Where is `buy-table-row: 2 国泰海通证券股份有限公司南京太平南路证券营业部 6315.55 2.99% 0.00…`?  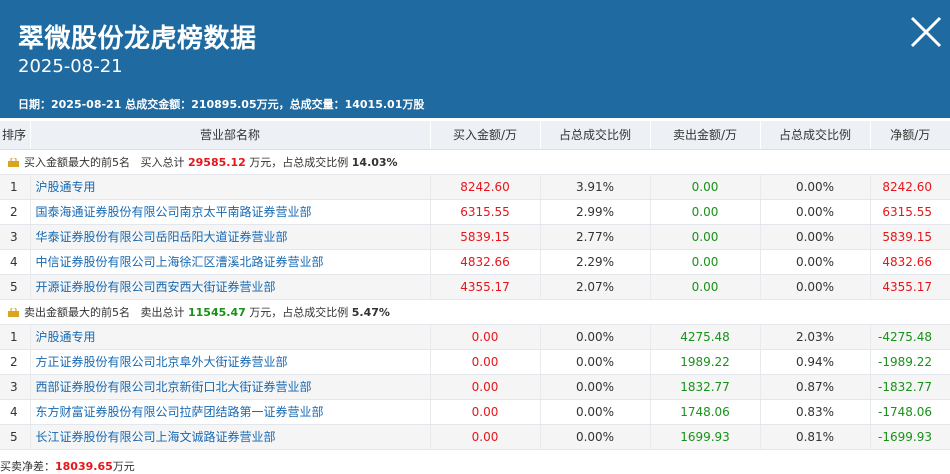 buy-table-row: 2 国泰海通证券股份有限公司南京太平南路证券营业部 6315.55 2.99% 0.00… is located at coordinates (475, 212).